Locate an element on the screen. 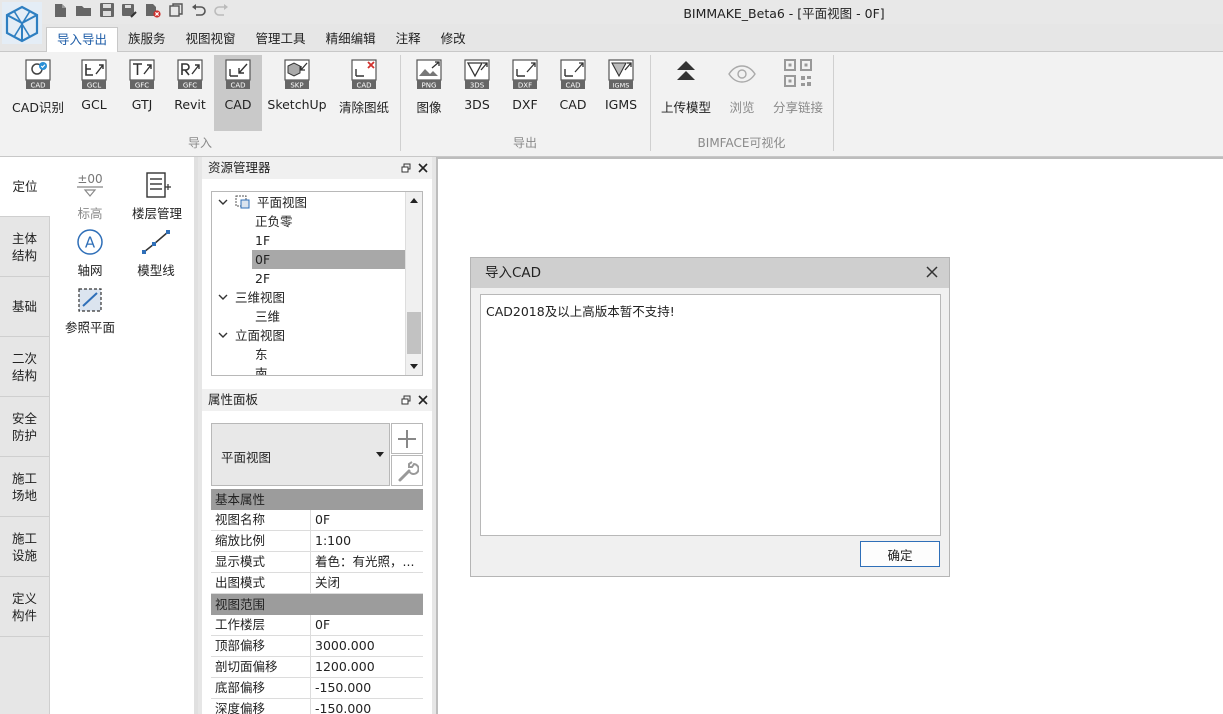 This screenshot has height=714, width=1223. grid-tool: A 轴网 is located at coordinates (90, 253).